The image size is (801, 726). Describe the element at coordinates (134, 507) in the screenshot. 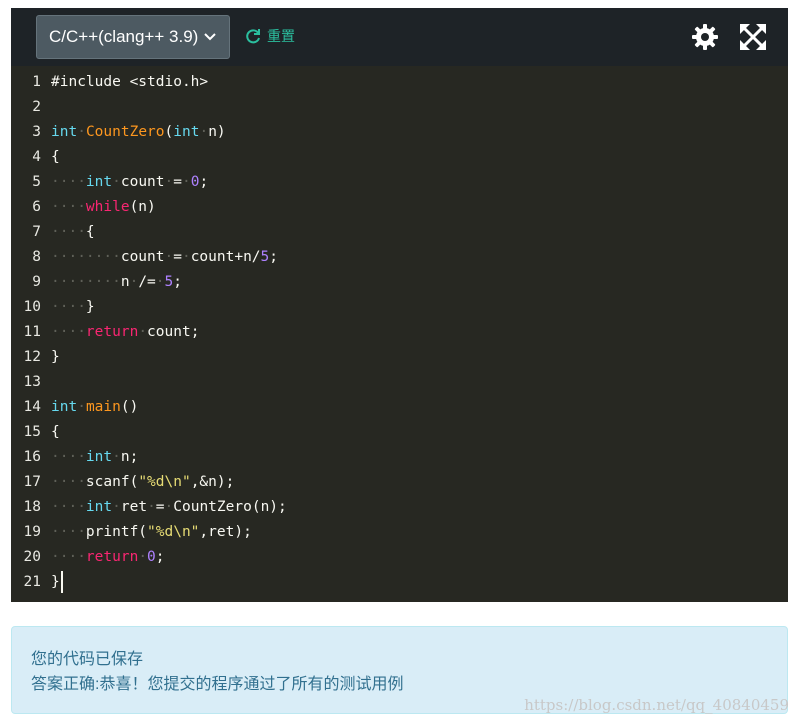

I see `code-token: ret` at that location.